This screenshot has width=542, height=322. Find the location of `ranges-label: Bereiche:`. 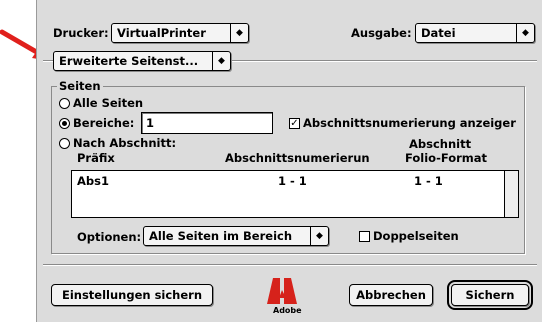

ranges-label: Bereiche: is located at coordinates (104, 123).